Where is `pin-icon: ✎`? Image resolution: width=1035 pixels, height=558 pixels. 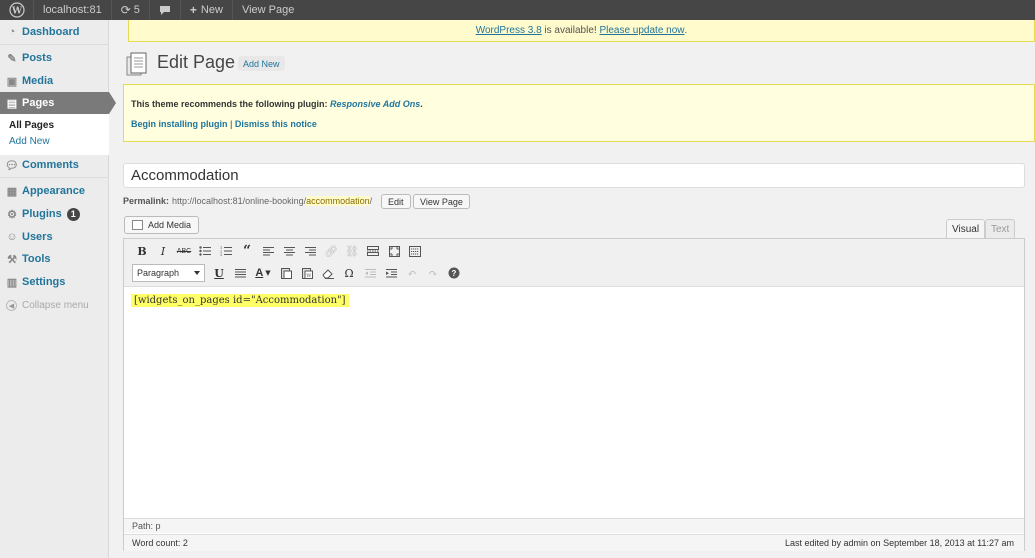
pin-icon: ✎ is located at coordinates (12, 58).